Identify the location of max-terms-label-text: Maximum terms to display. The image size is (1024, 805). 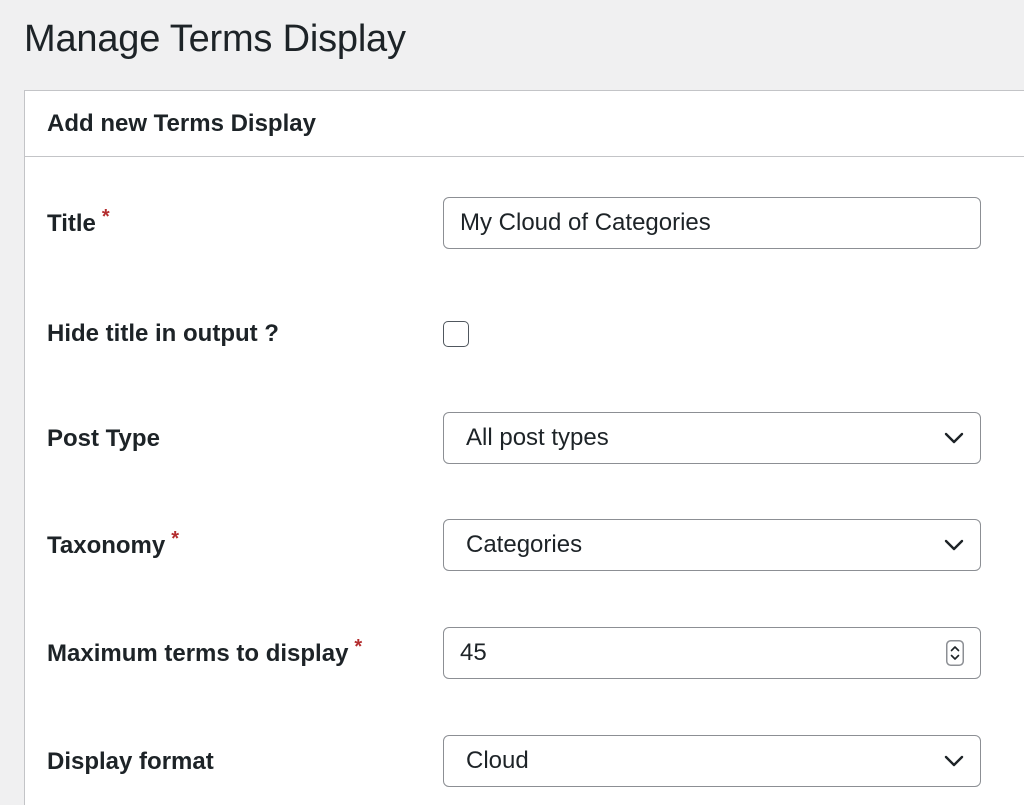
(198, 653).